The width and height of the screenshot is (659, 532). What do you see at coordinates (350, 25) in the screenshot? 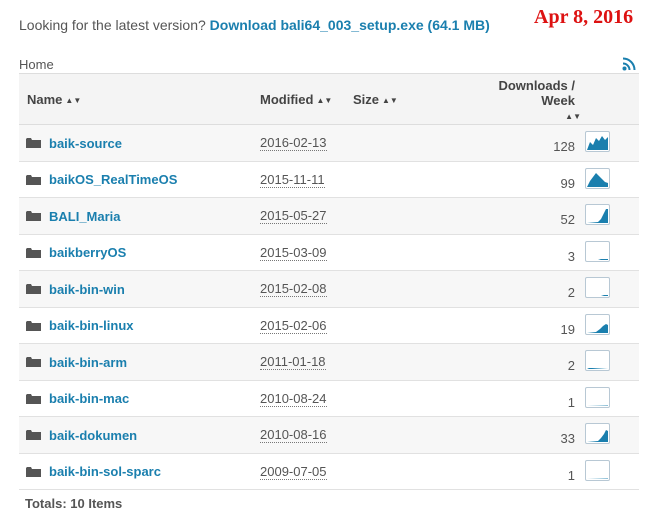
I see `download-latest-link: Download bali64_003_setup.exe (64.1 MB)` at bounding box center [350, 25].